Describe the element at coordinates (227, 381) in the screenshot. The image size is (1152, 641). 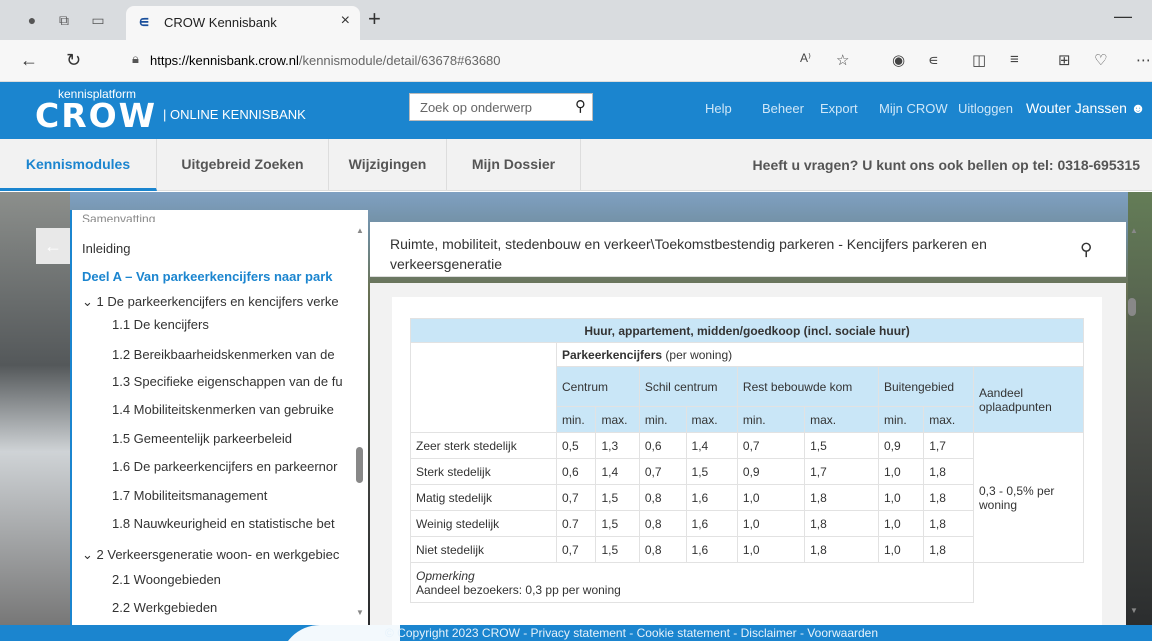
I see `sidebar-item-1-3: 1.3 Specifieke eigenschappen van de fu` at that location.